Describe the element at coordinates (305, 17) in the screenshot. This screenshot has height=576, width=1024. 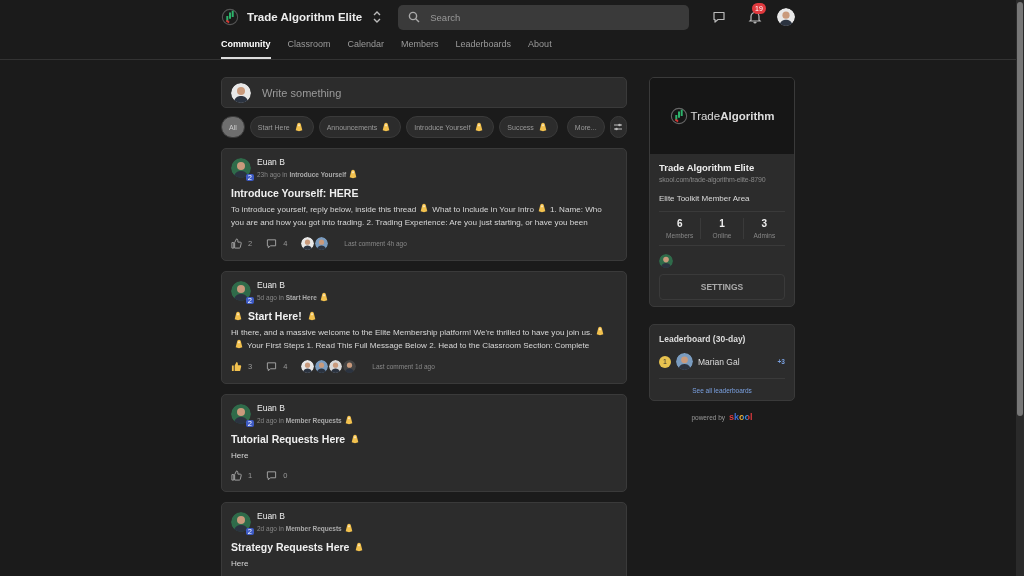
I see `group-name: Trade Algorithm Elite` at that location.